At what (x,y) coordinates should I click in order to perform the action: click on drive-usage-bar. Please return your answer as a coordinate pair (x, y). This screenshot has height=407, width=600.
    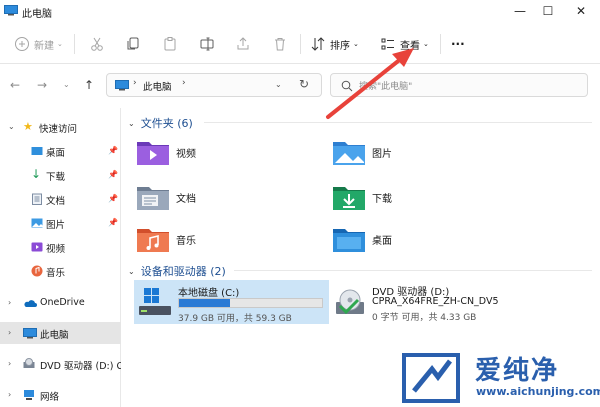
    Looking at the image, I should click on (250, 303).